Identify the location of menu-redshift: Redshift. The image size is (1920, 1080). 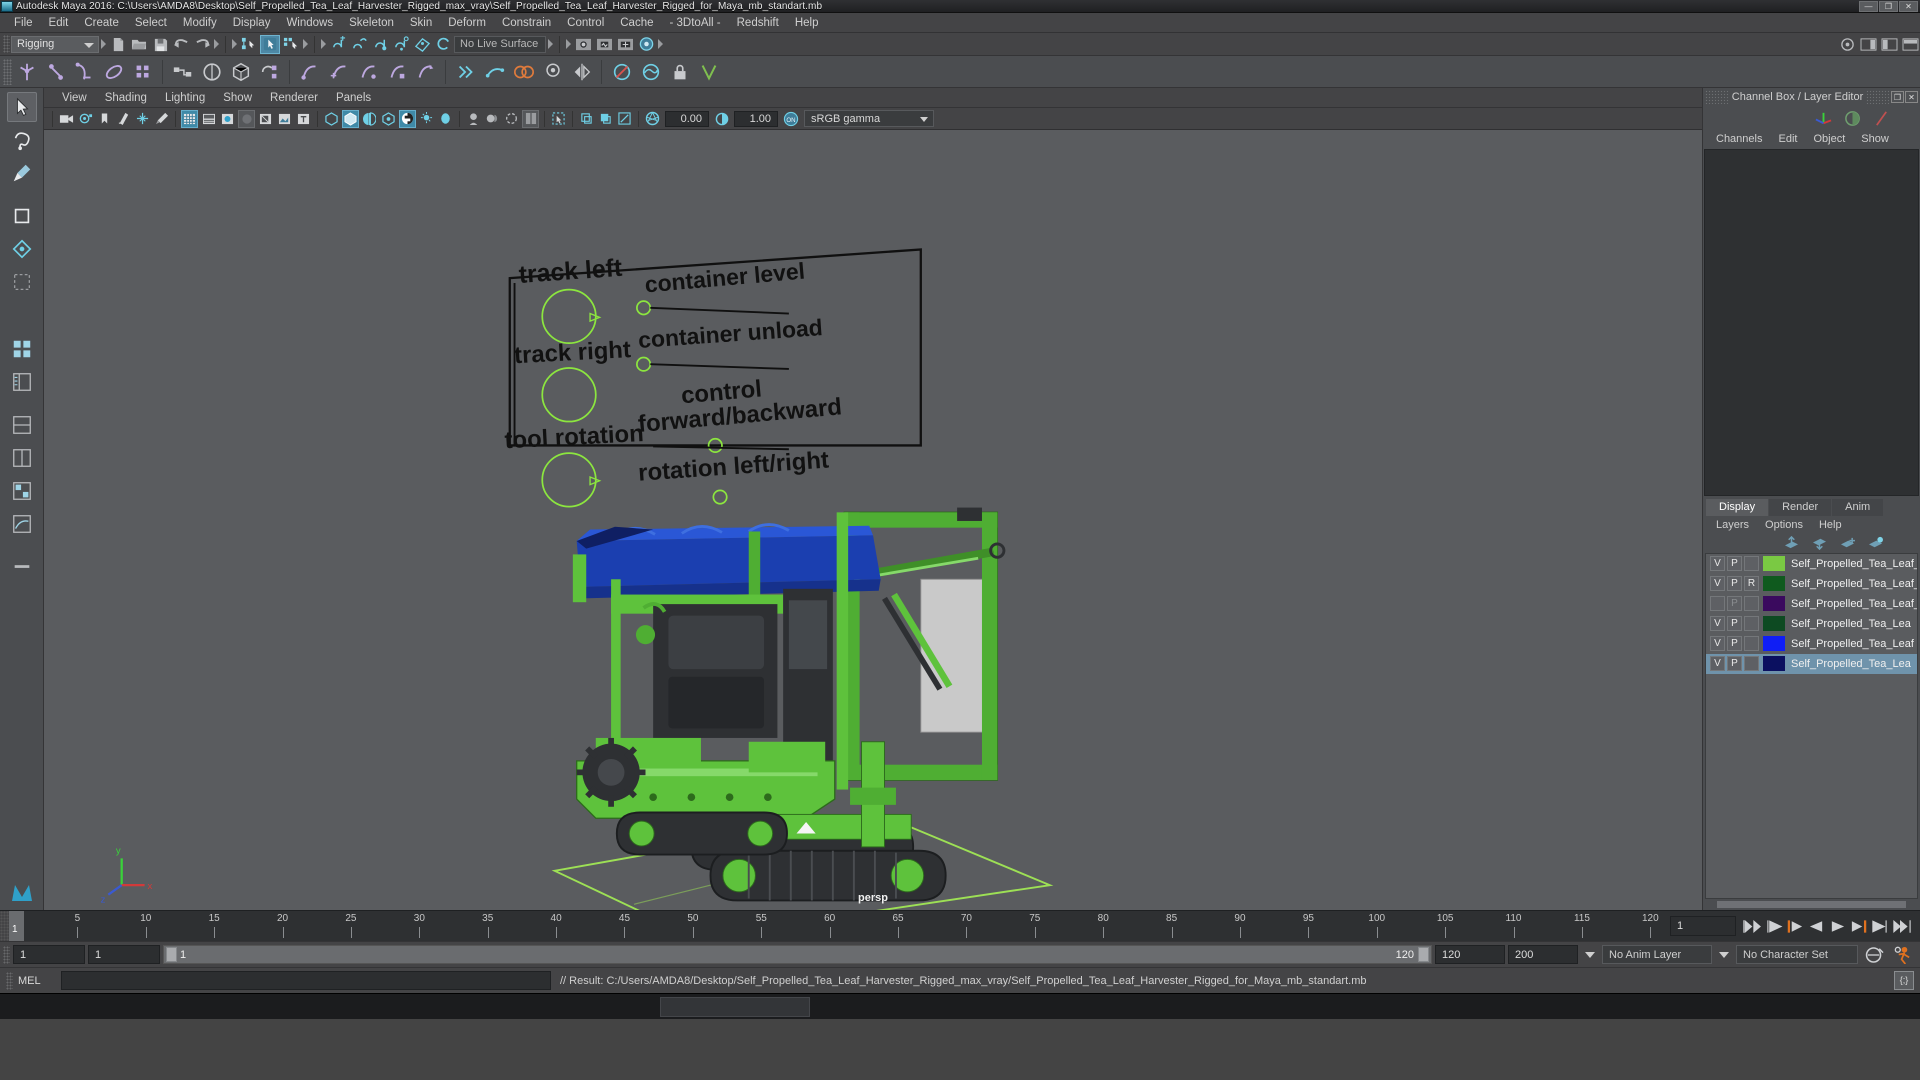
(758, 23).